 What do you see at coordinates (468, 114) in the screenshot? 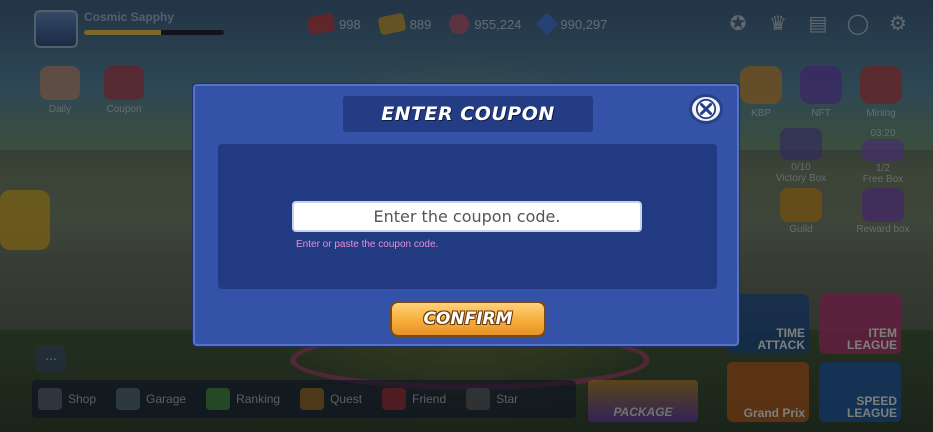
I see `dialog-title: ENTER COUPON` at bounding box center [468, 114].